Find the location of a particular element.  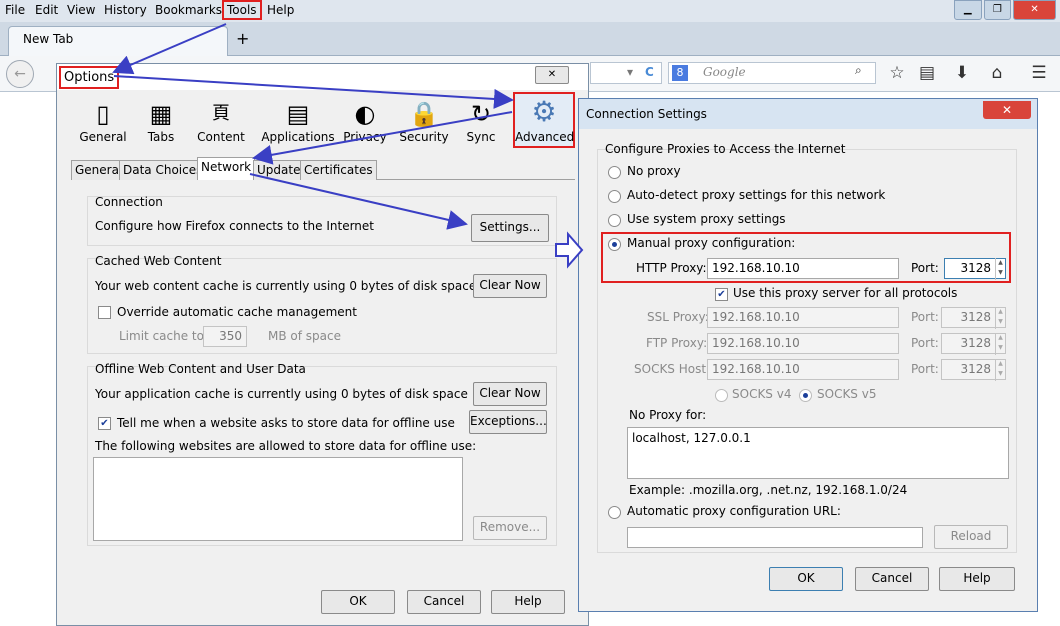

arrow-options-to-advanced is located at coordinates (313, 92).